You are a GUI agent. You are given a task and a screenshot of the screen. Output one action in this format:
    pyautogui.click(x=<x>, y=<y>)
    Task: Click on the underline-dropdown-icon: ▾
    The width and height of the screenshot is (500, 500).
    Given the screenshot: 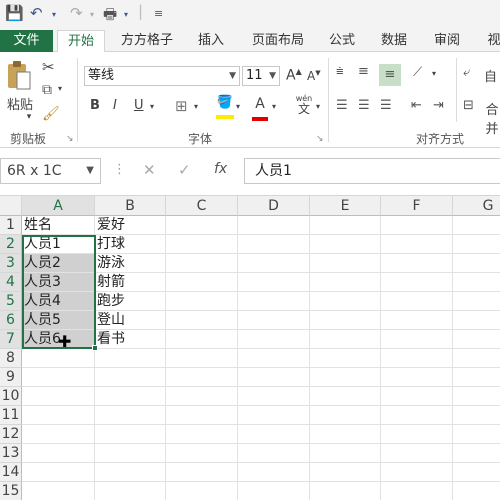 What is the action you would take?
    pyautogui.click(x=152, y=106)
    